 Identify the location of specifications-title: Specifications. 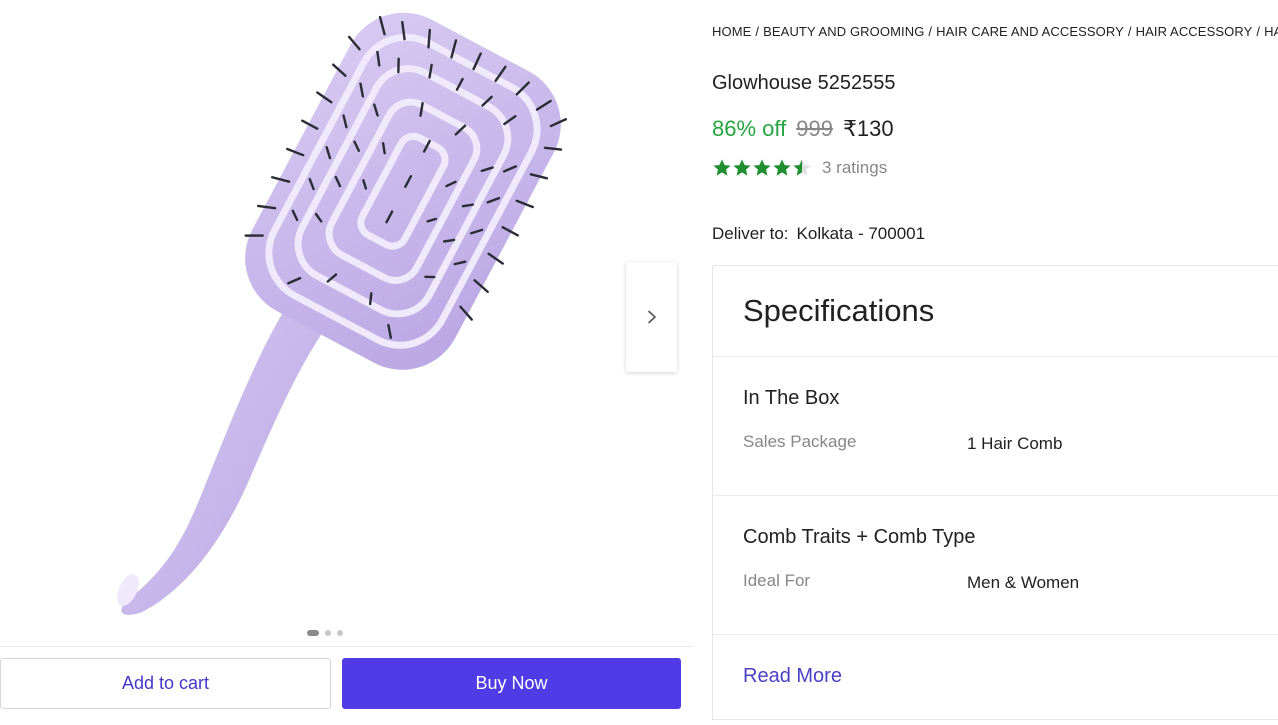
(839, 310).